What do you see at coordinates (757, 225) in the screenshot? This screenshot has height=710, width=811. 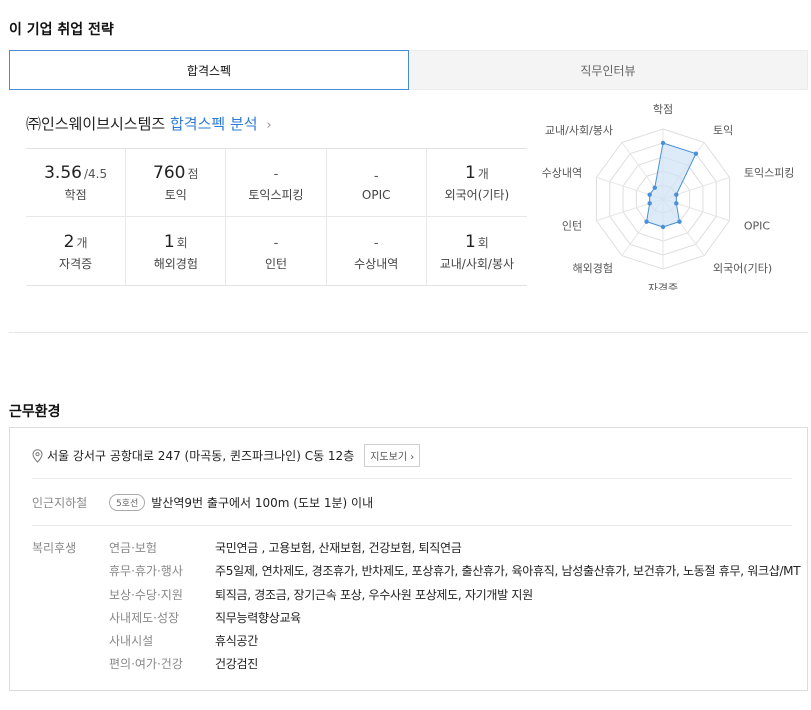 I see `radar-axis-label: OPIC` at bounding box center [757, 225].